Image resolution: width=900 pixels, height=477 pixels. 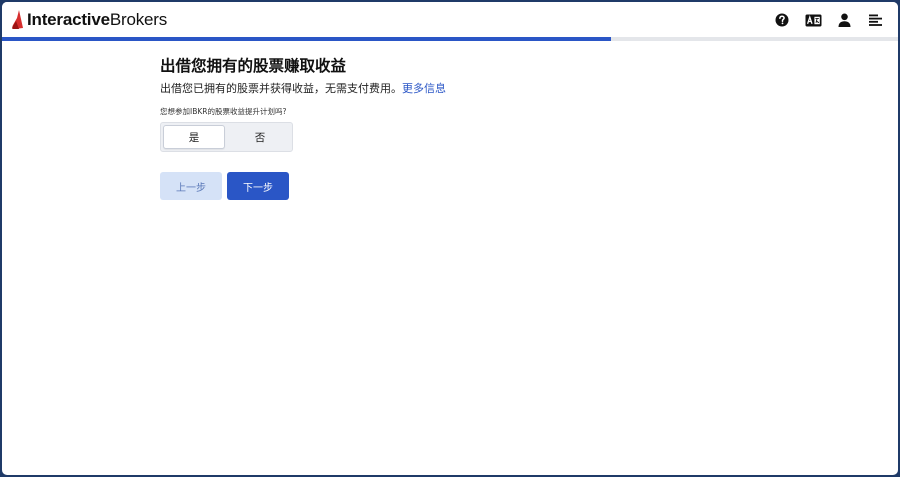 I want to click on yes-no-toggle: 是 否, so click(x=226, y=137).